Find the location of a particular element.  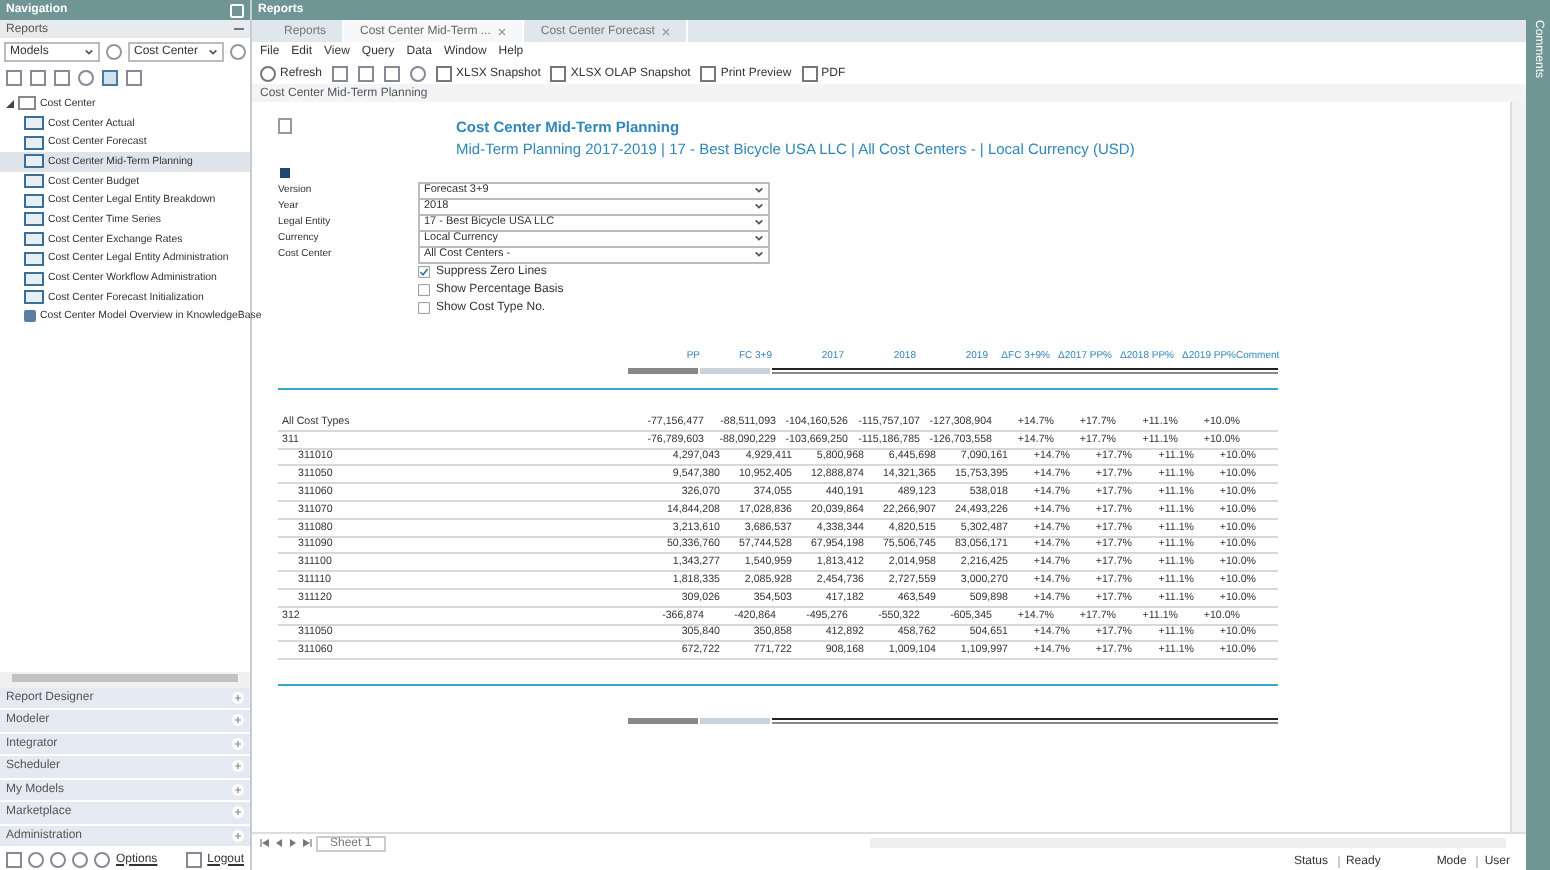

broken-image-icon is located at coordinates (285, 126).